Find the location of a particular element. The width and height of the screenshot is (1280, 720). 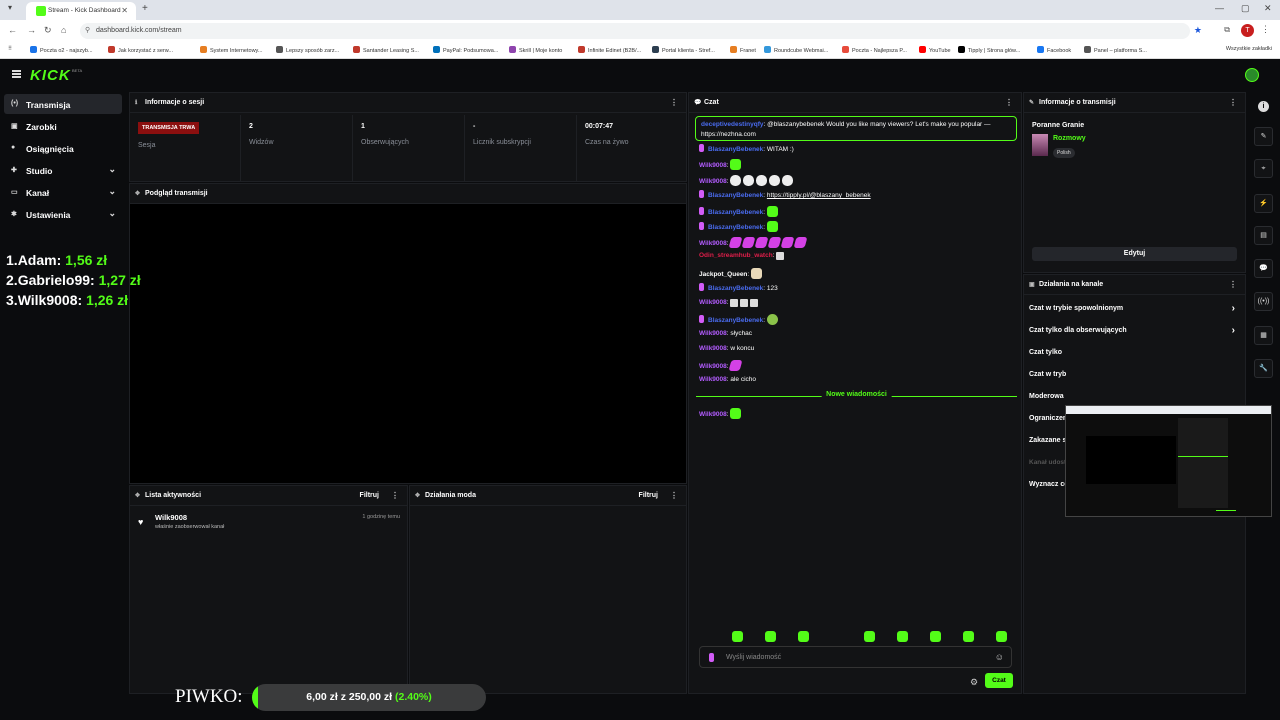

chat-input: Wyślij wiadomość ☺ is located at coordinates (855, 657).